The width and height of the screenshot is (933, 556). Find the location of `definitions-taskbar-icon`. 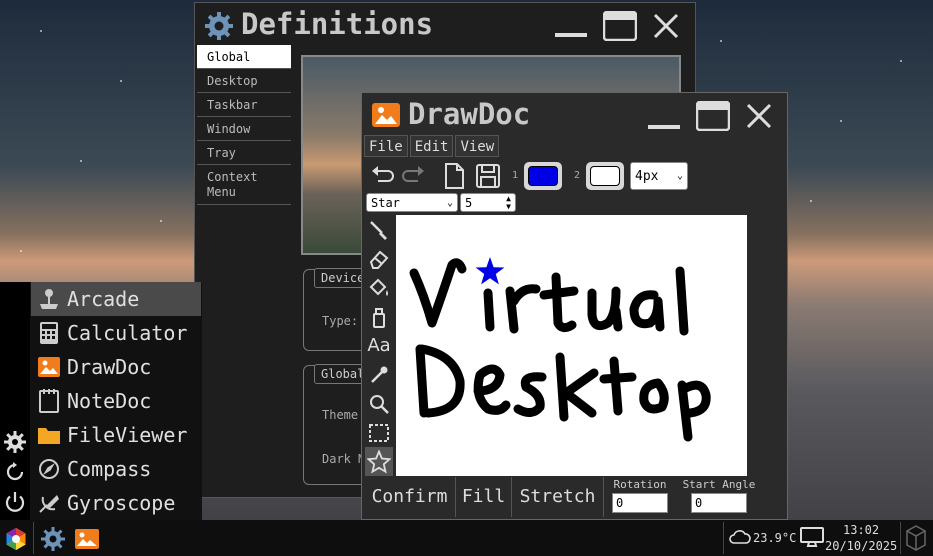

definitions-taskbar-icon is located at coordinates (53, 539).